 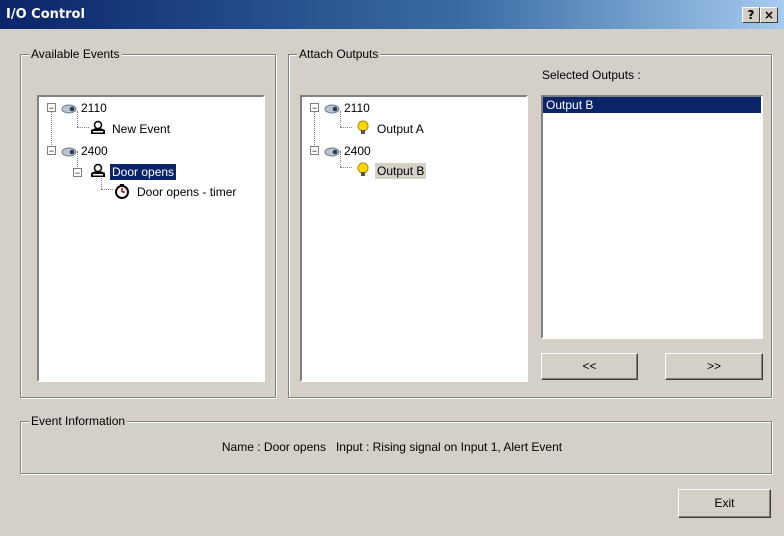 I want to click on tree-item-2110: 2110, so click(x=94, y=108).